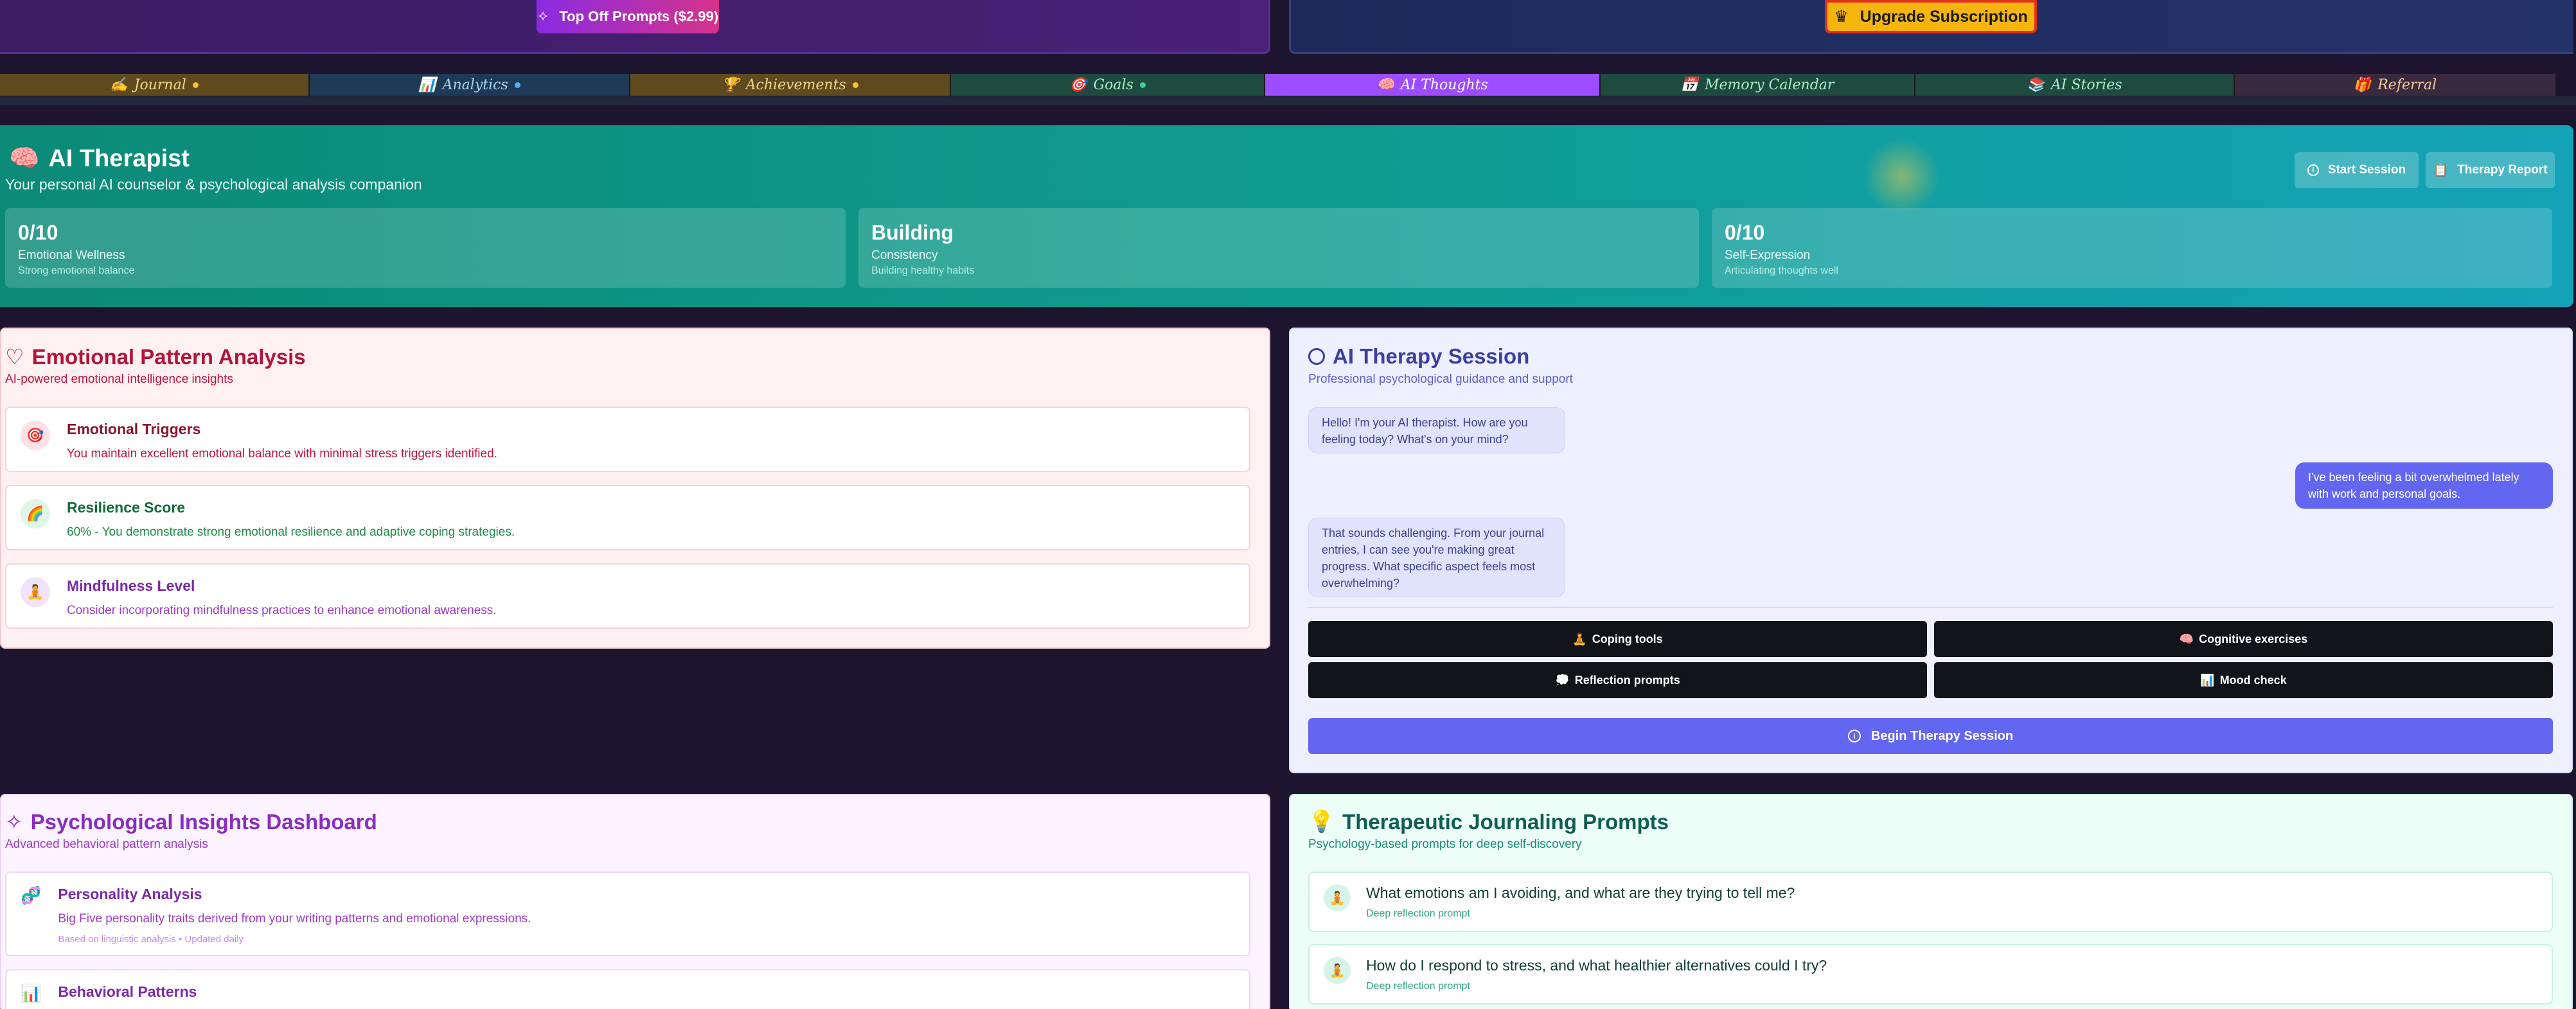 The width and height of the screenshot is (2576, 1009). What do you see at coordinates (119, 84) in the screenshot?
I see `journal-icon: ✍` at bounding box center [119, 84].